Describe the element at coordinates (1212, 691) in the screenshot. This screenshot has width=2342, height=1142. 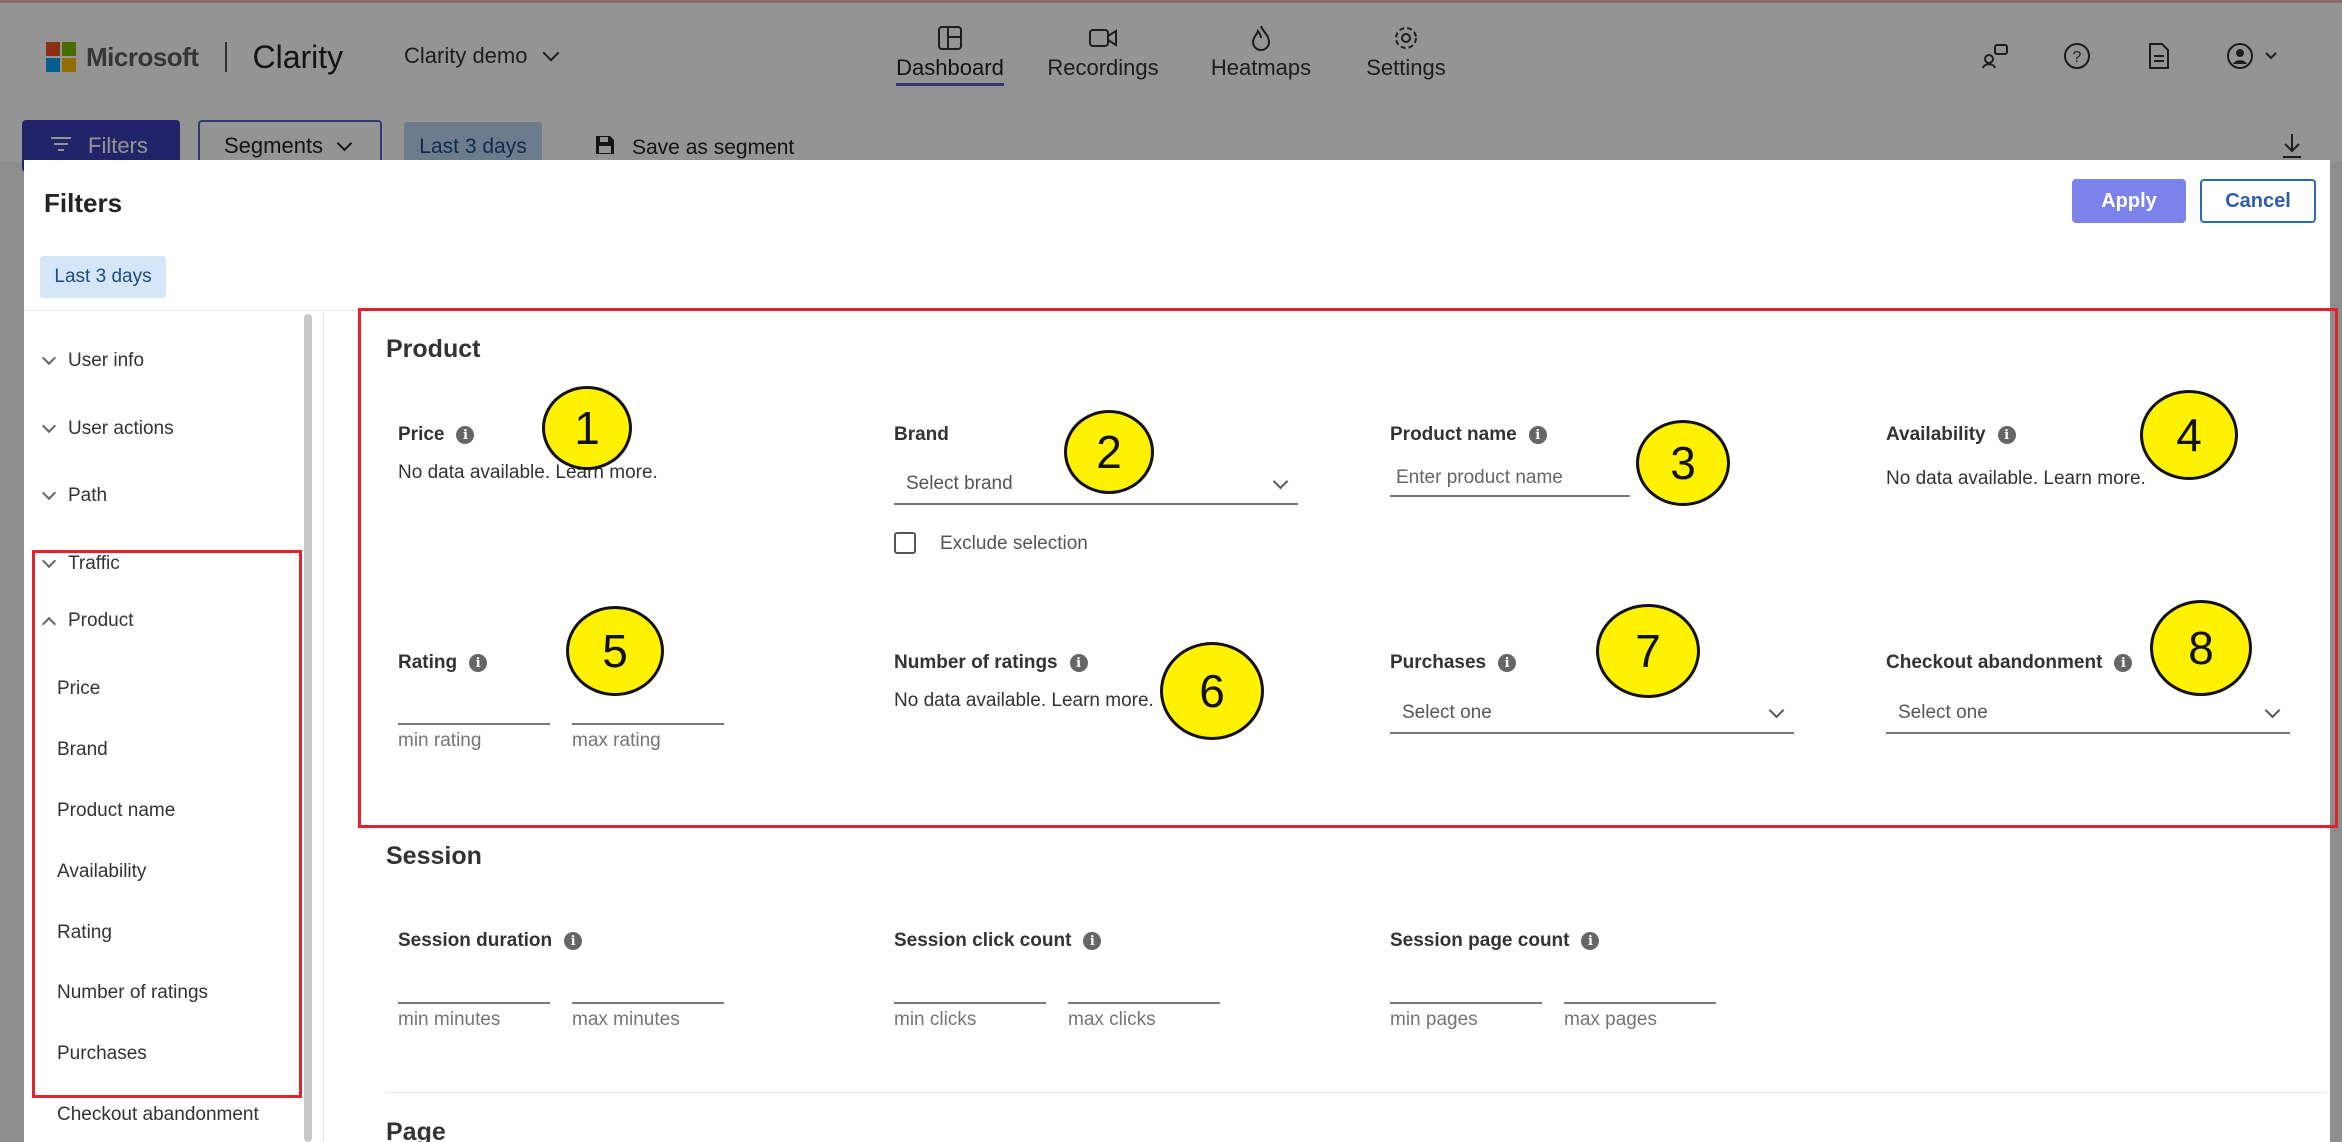
I see `annotation-marker-6: 6` at that location.